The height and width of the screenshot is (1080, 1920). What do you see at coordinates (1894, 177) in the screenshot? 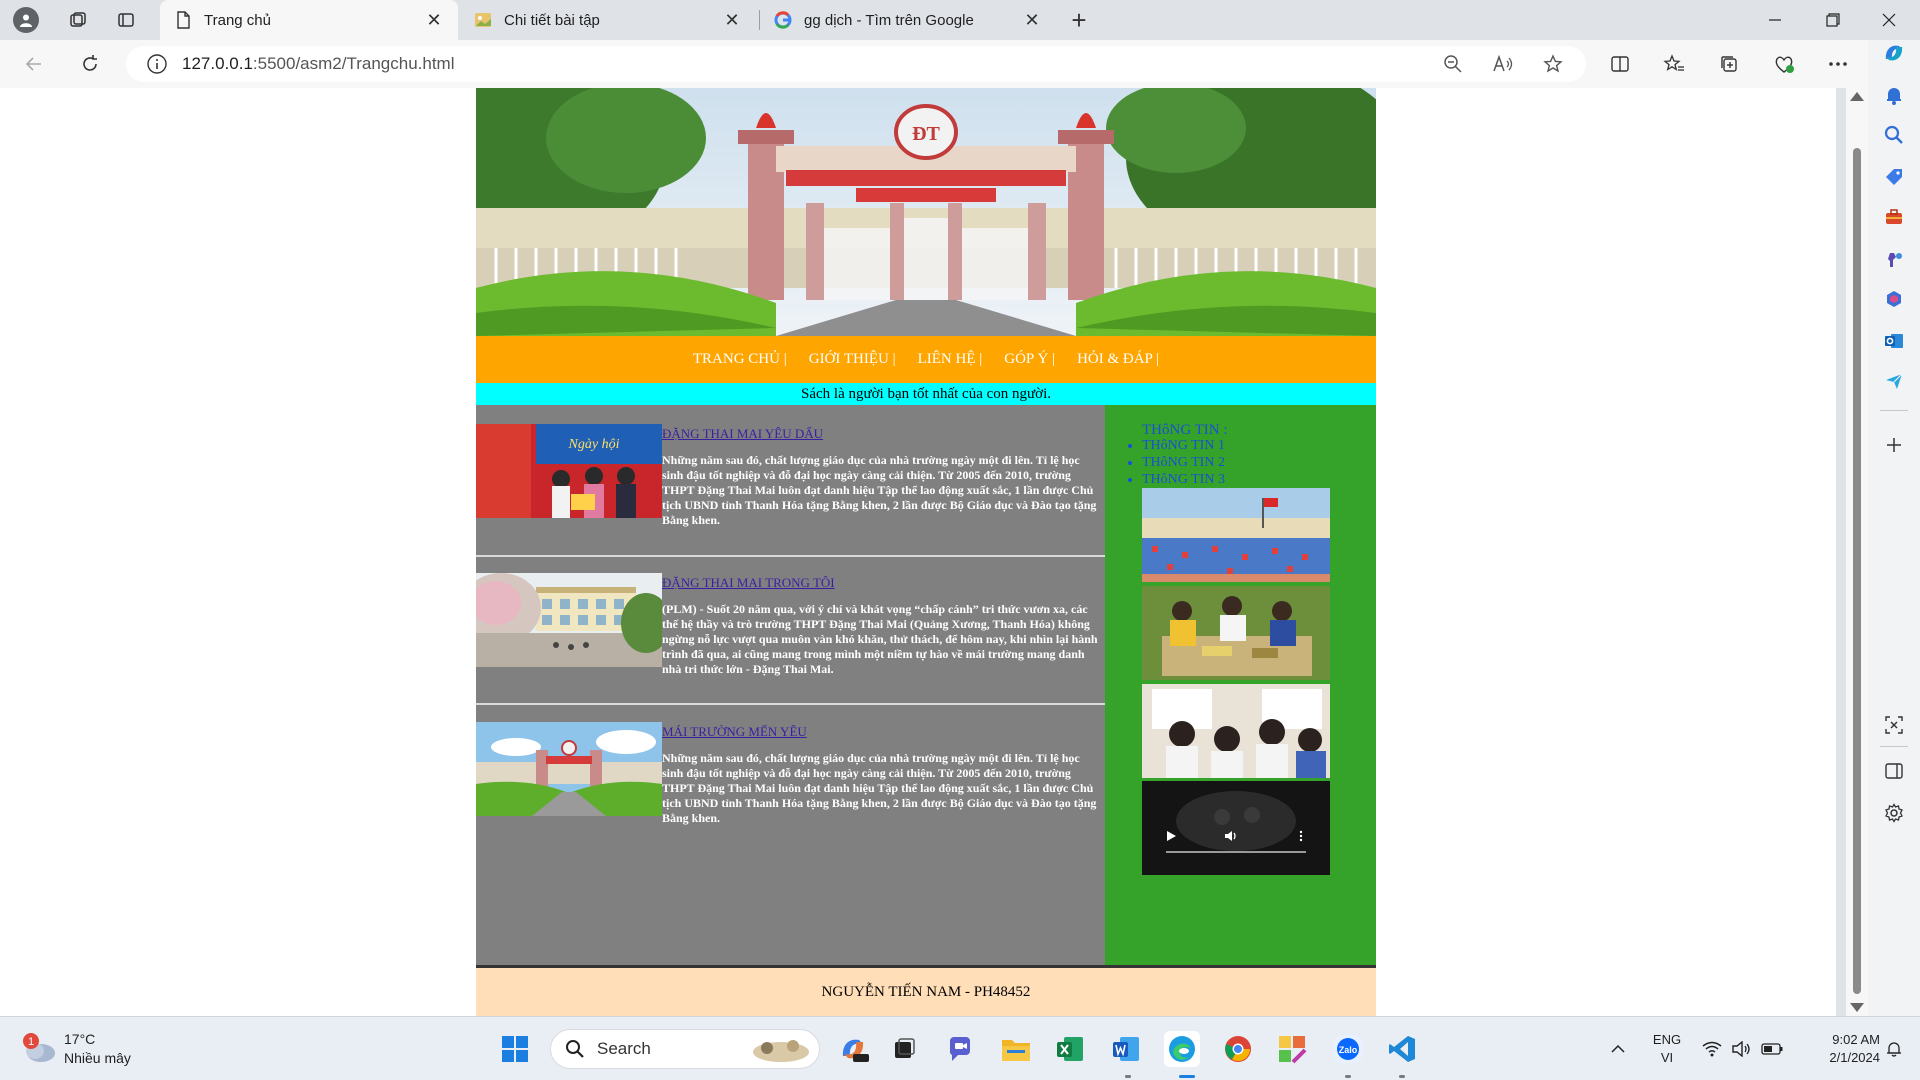
I see `shopping-tag-icon` at bounding box center [1894, 177].